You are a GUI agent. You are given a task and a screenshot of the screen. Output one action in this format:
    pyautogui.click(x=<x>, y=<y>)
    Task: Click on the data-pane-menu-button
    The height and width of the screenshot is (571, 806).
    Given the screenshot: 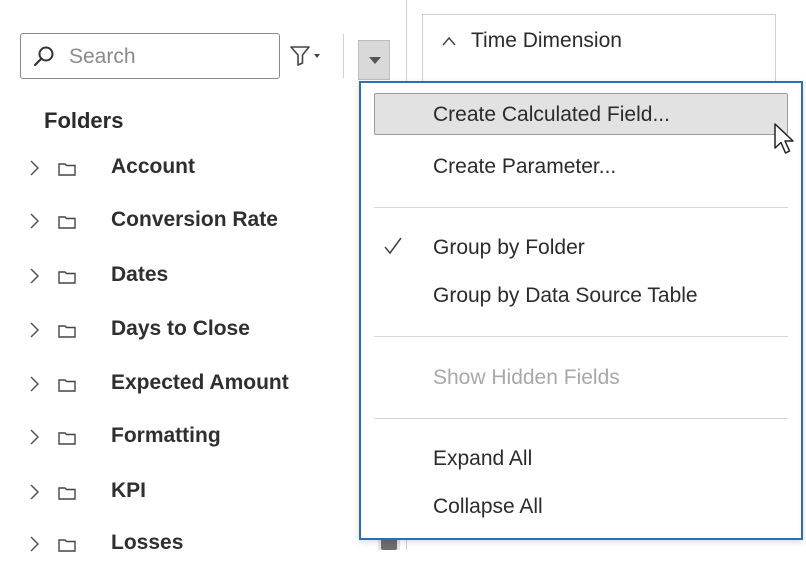 What is the action you would take?
    pyautogui.click(x=374, y=60)
    